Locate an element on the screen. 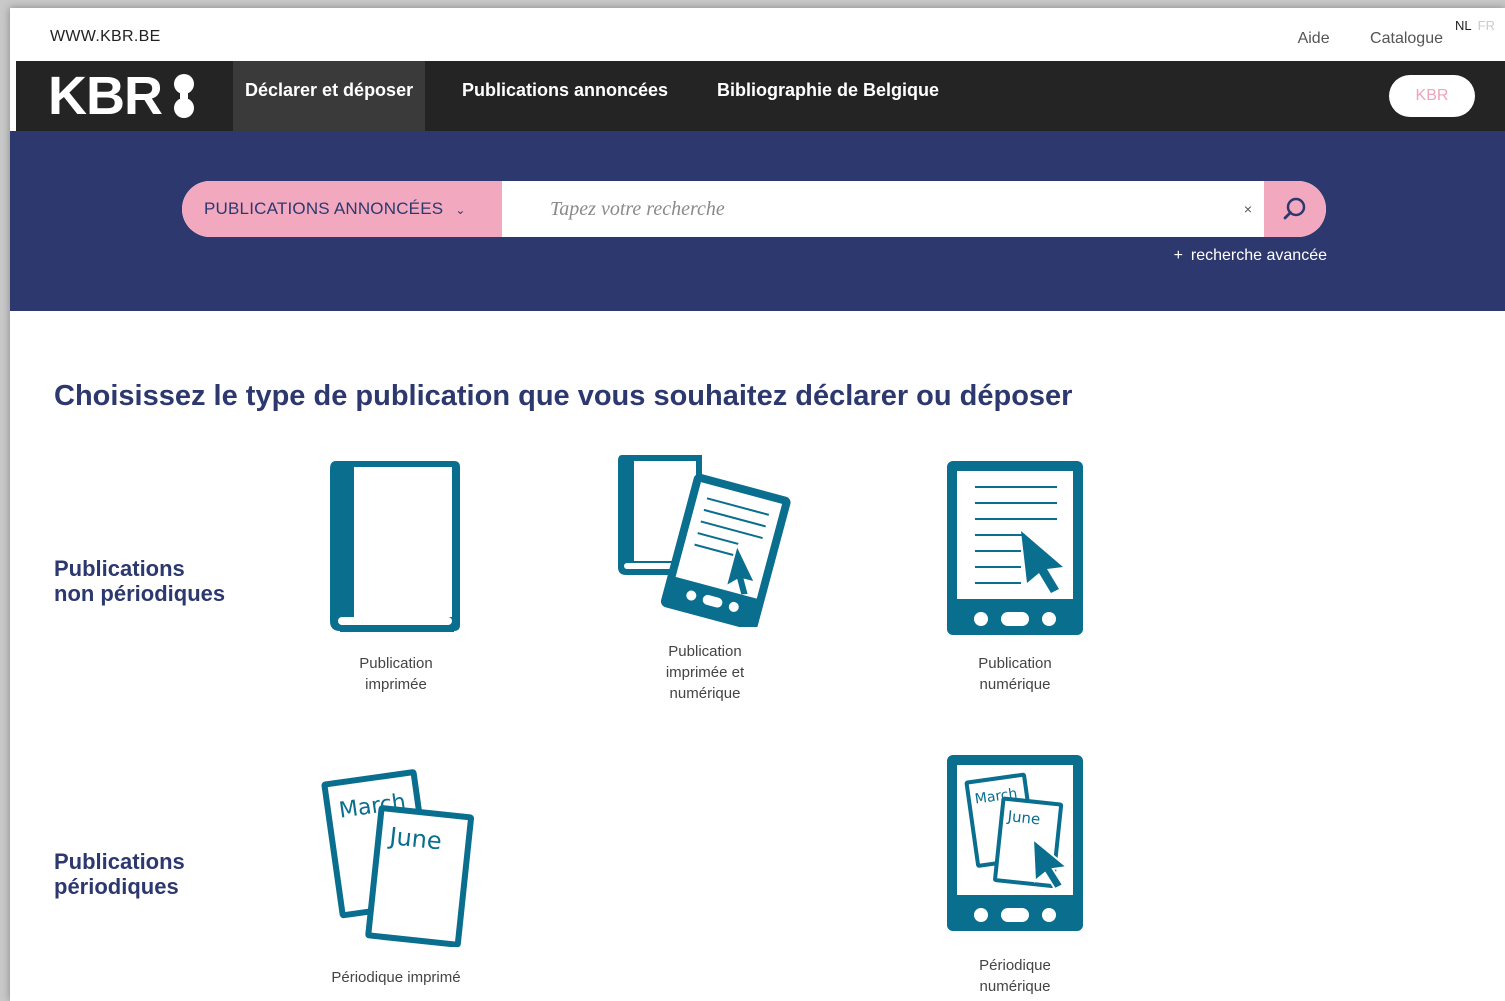  kbr-logo: KBR is located at coordinates (122, 96).